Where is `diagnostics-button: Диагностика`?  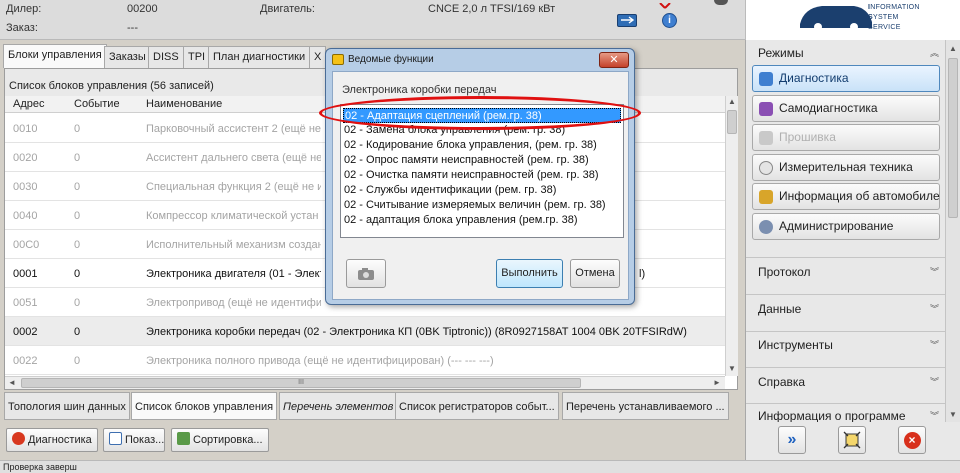
diagnostics-button: Диагностика is located at coordinates (52, 440).